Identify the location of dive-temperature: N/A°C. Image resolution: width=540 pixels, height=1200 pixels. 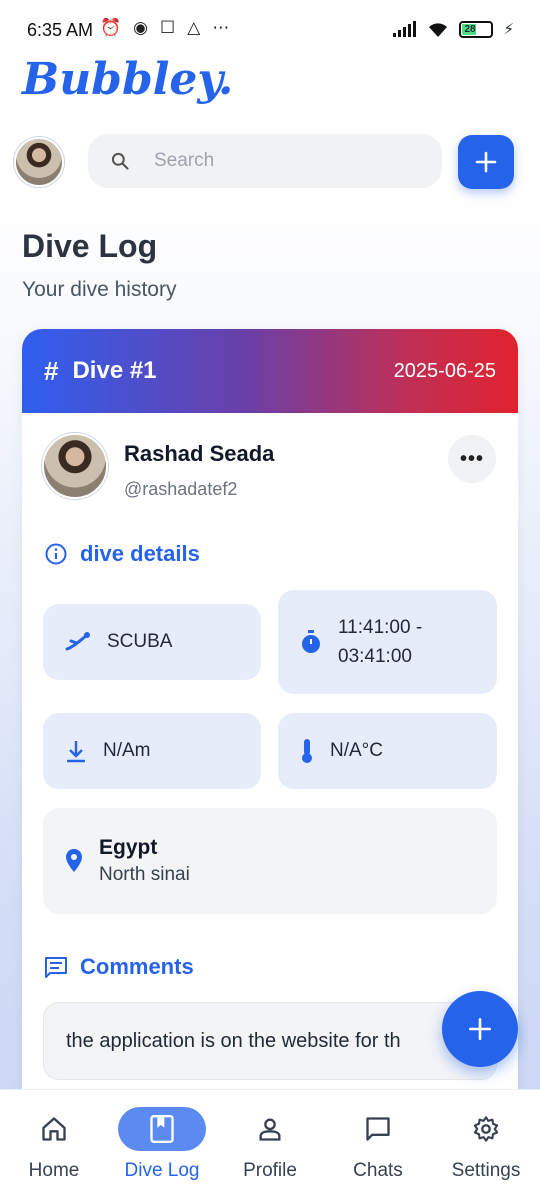
(356, 750).